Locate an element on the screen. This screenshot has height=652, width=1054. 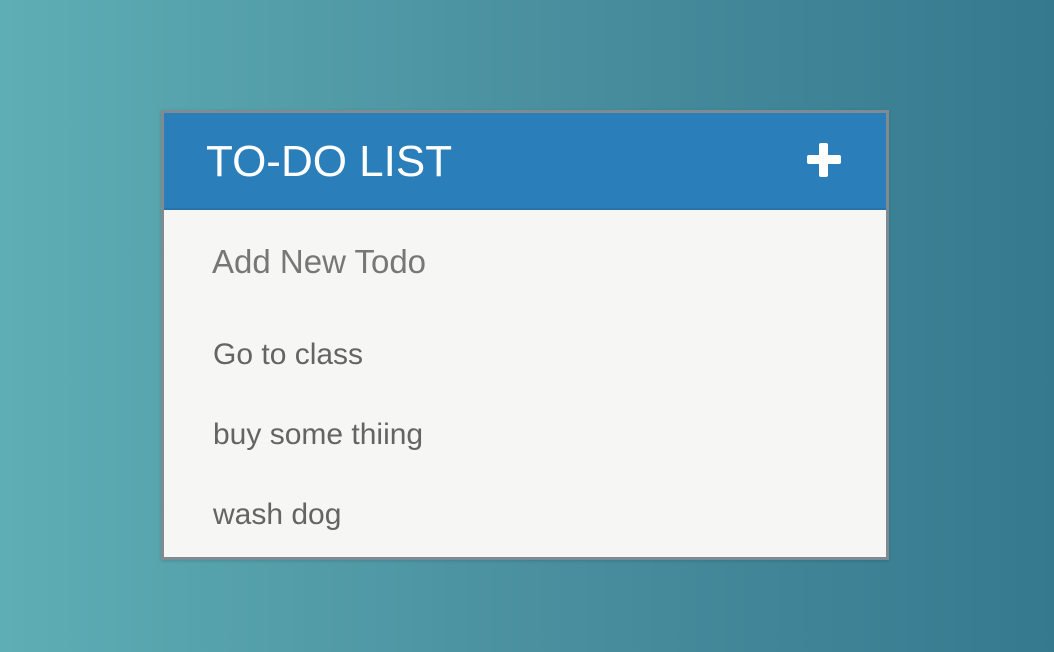
todo-item-text: wash dog is located at coordinates (277, 514).